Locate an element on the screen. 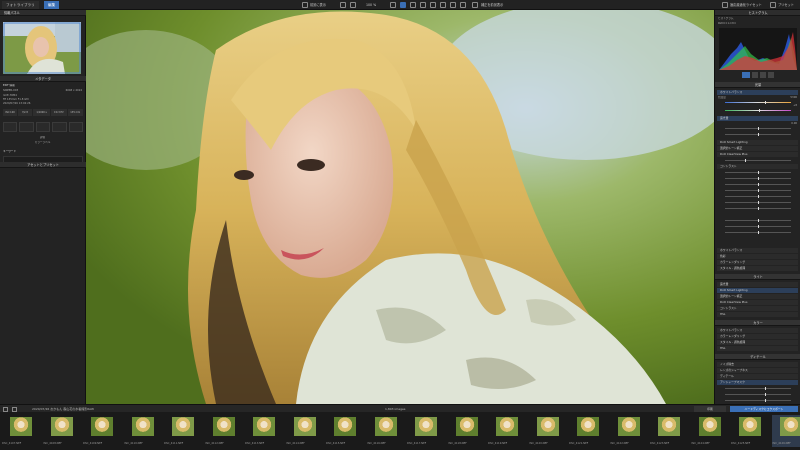 Image resolution: width=800 pixels, height=450 pixels. group-header-light-1: 光量 is located at coordinates (757, 85).